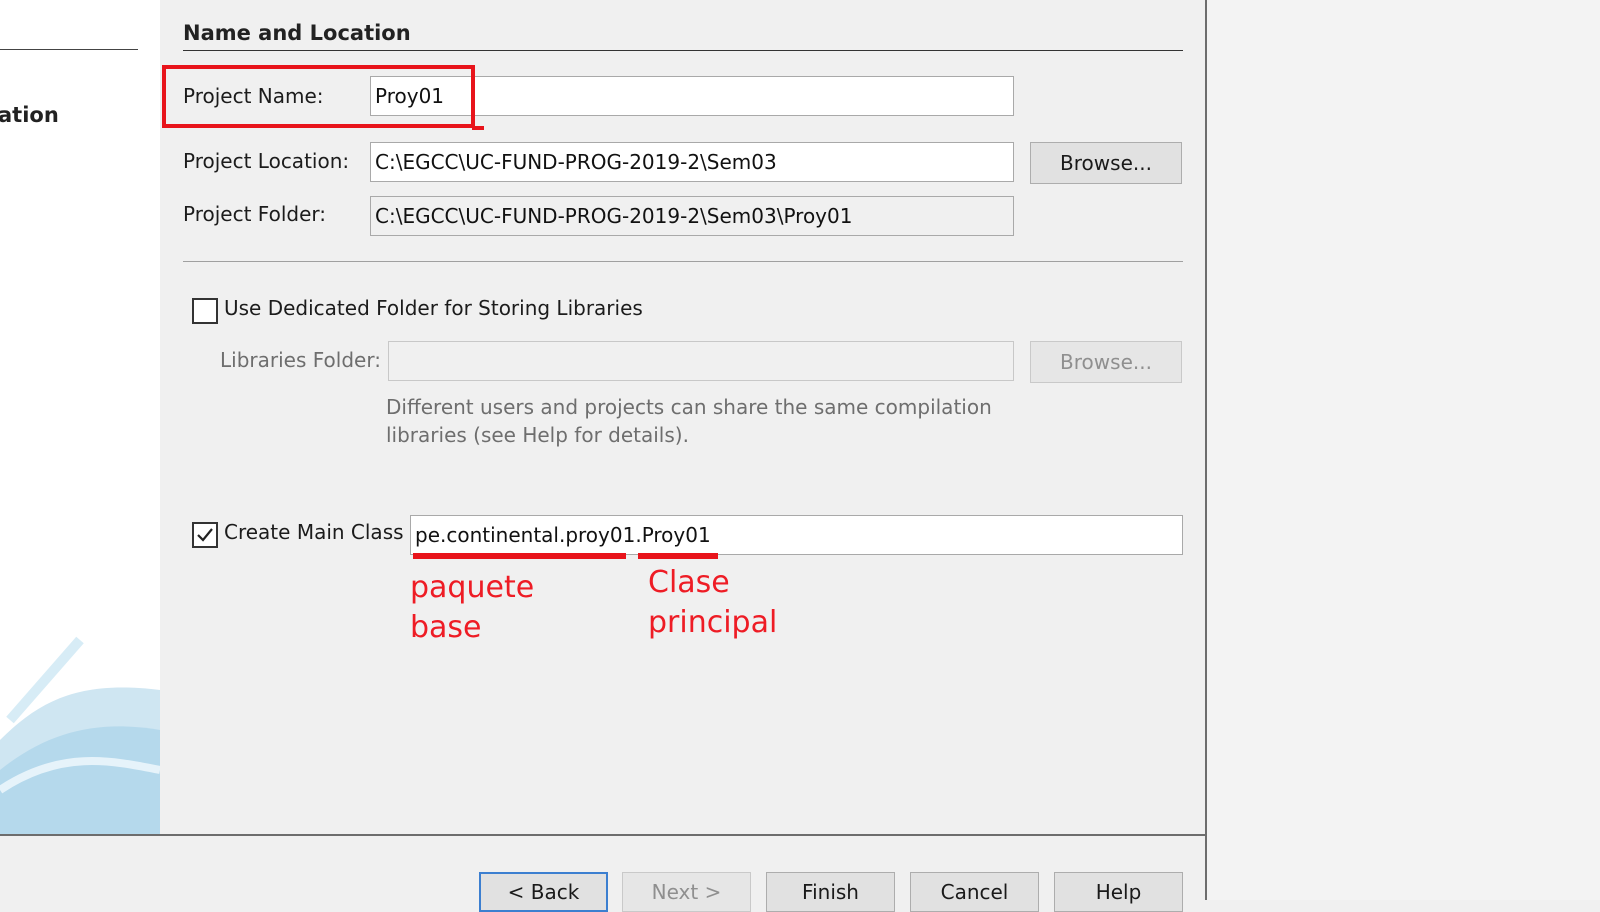 This screenshot has width=1600, height=912. What do you see at coordinates (712, 603) in the screenshot?
I see `class-annotation: Clase principal` at bounding box center [712, 603].